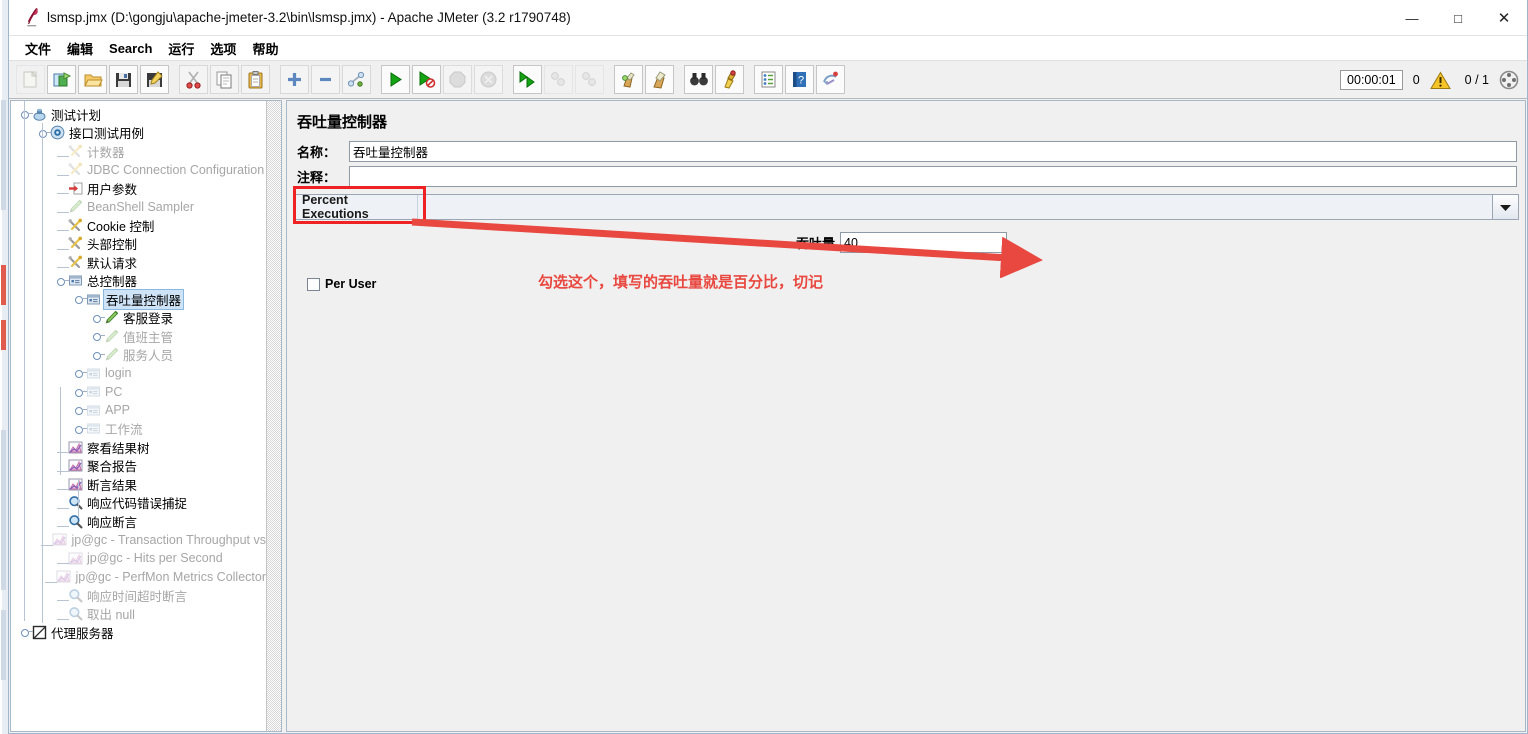 The height and width of the screenshot is (734, 1528). I want to click on help-book-icon: ?, so click(799, 79).